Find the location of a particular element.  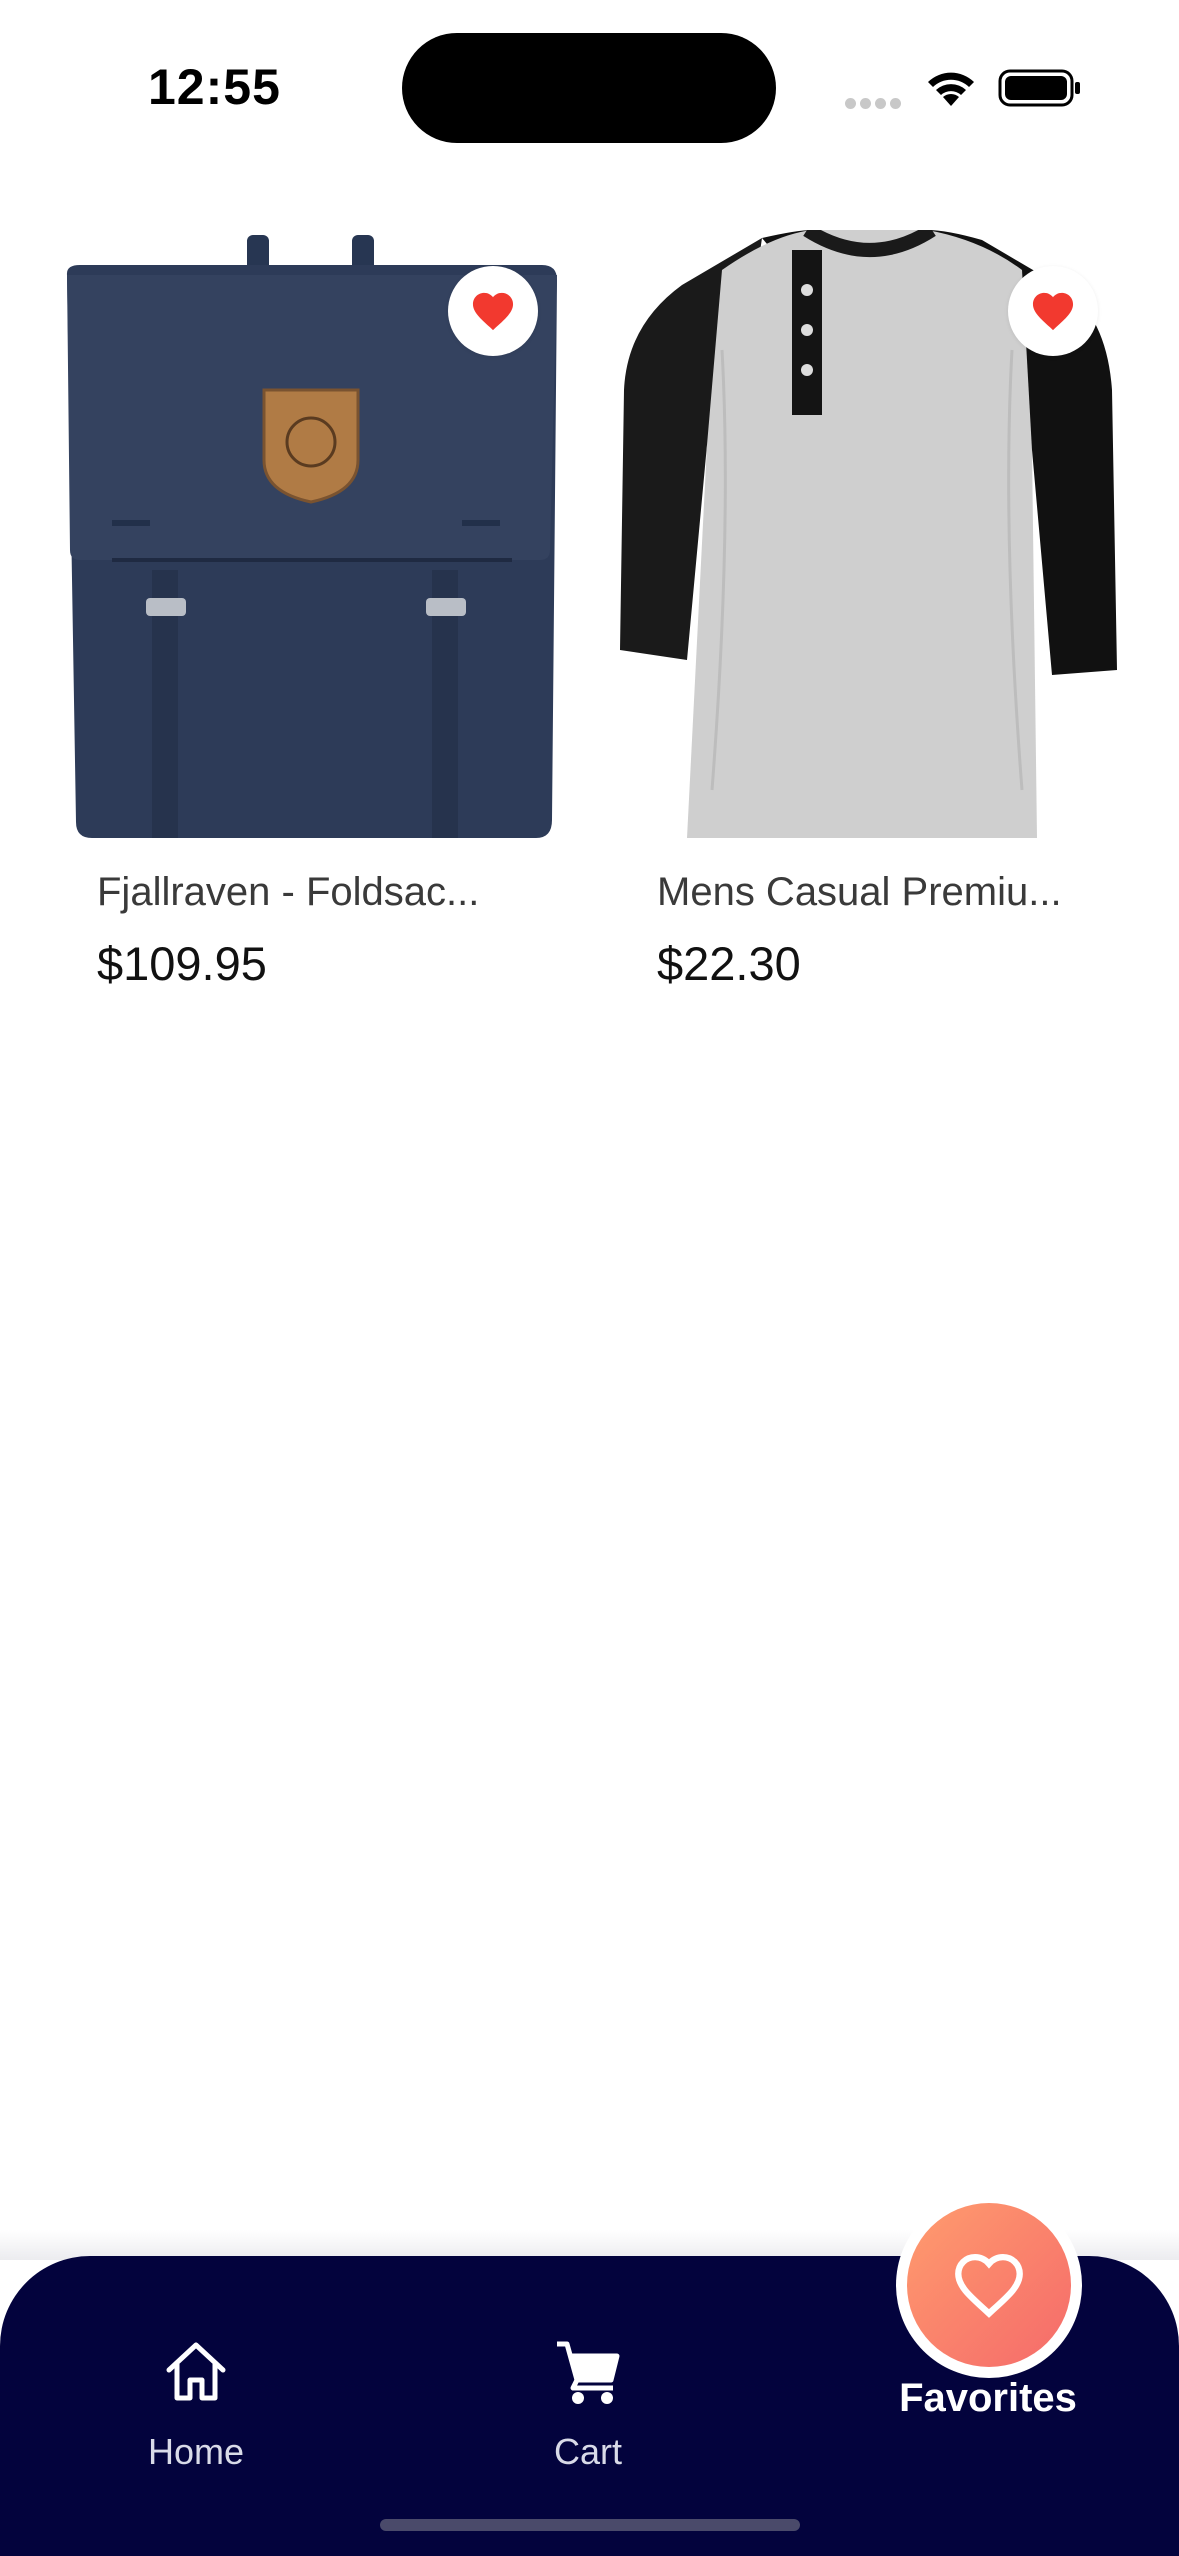

favorites-active-circle is located at coordinates (989, 2285).